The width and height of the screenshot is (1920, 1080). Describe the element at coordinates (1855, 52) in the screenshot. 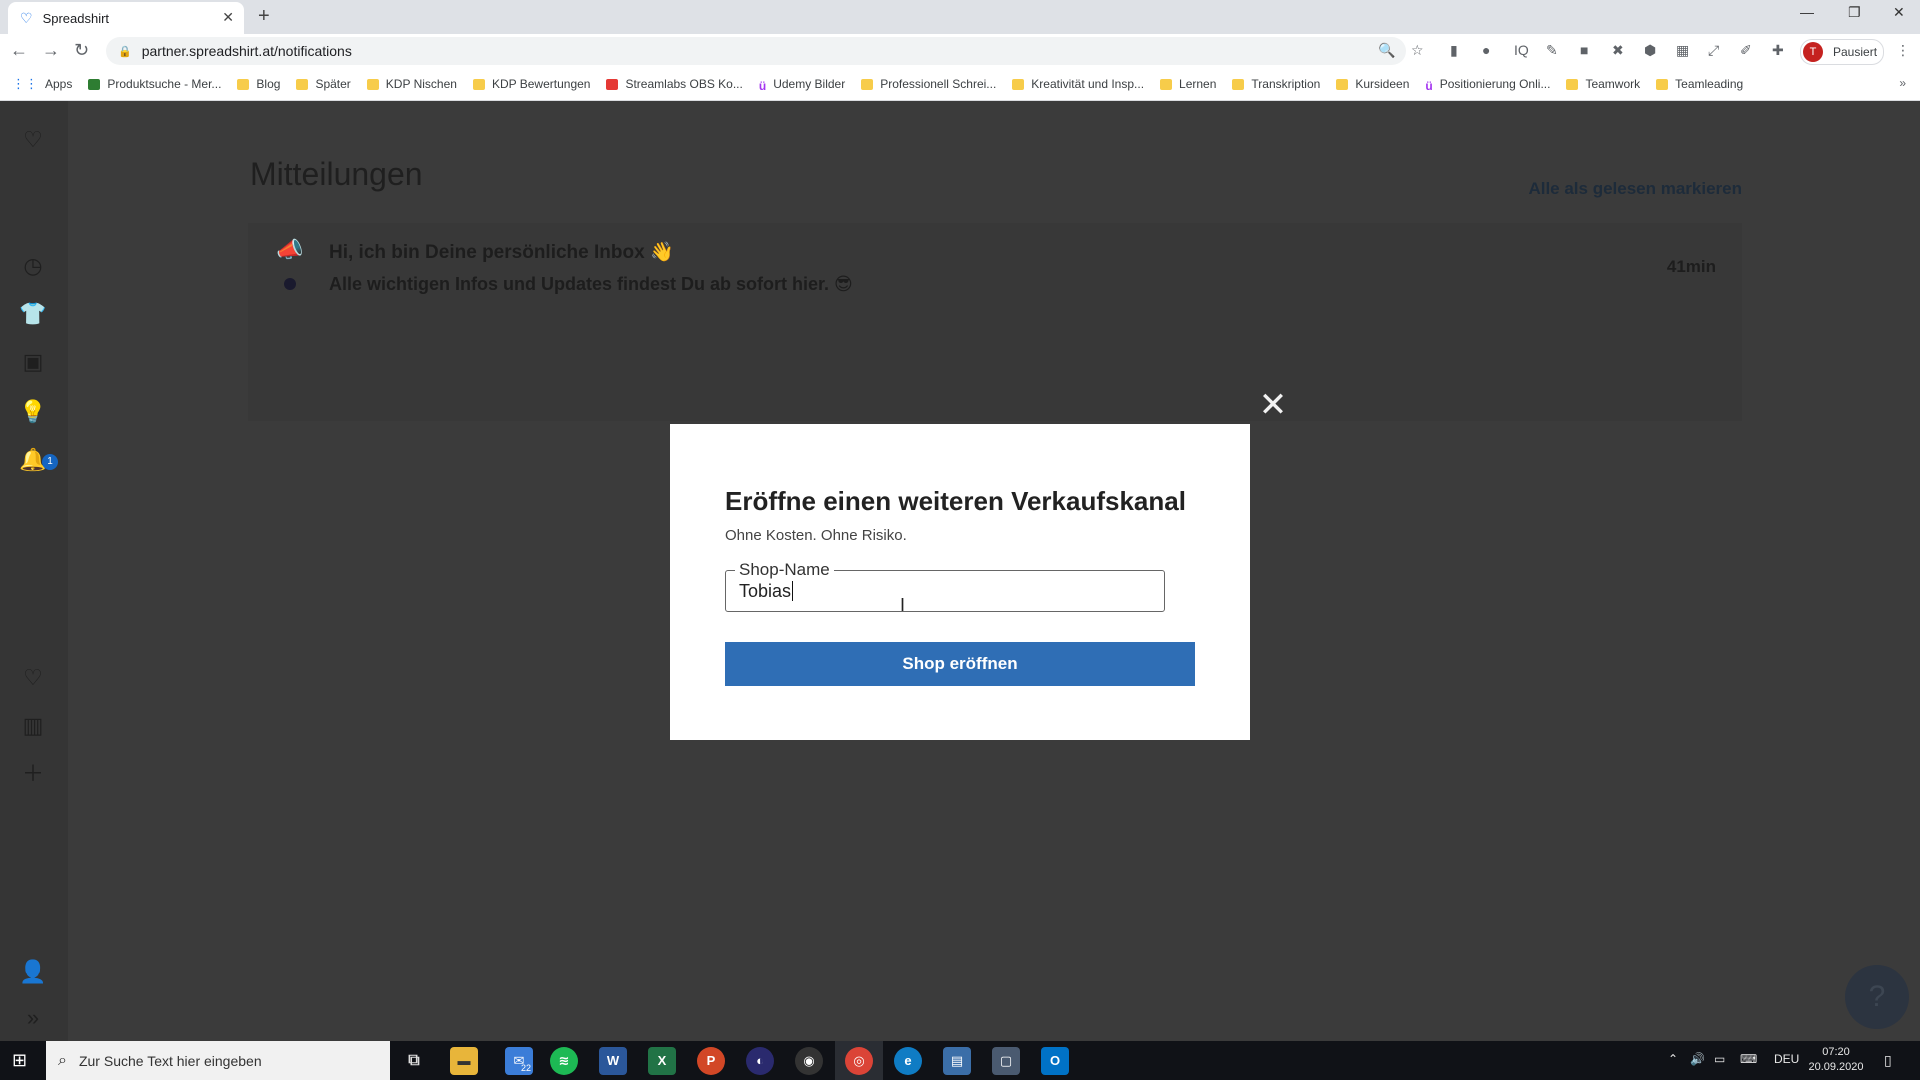

I see `profile-status: Pausiert` at that location.